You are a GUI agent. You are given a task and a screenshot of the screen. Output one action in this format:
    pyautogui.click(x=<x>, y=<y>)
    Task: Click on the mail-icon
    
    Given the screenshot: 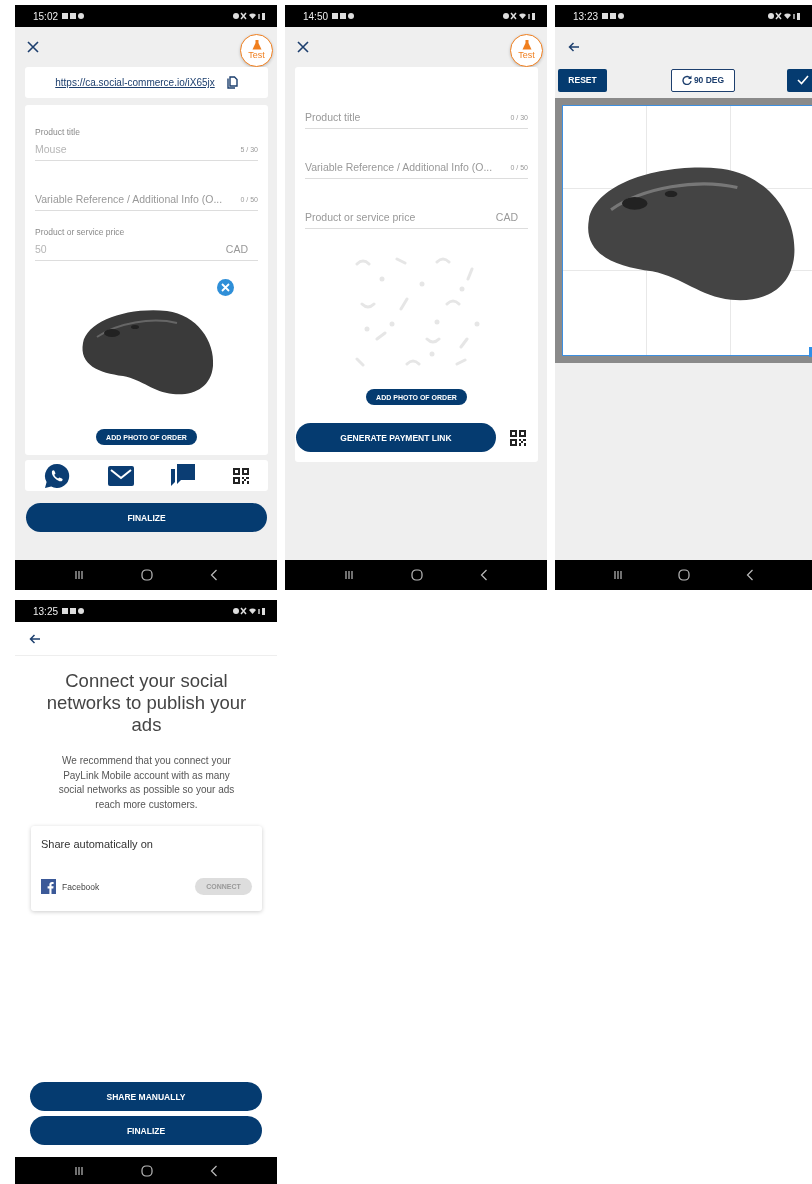 What is the action you would take?
    pyautogui.click(x=120, y=475)
    